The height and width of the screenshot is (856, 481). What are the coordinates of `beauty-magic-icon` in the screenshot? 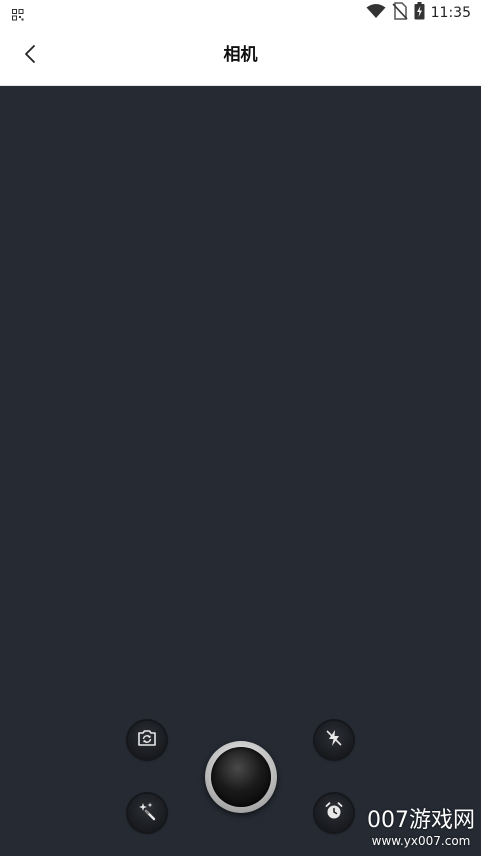 It's located at (147, 813).